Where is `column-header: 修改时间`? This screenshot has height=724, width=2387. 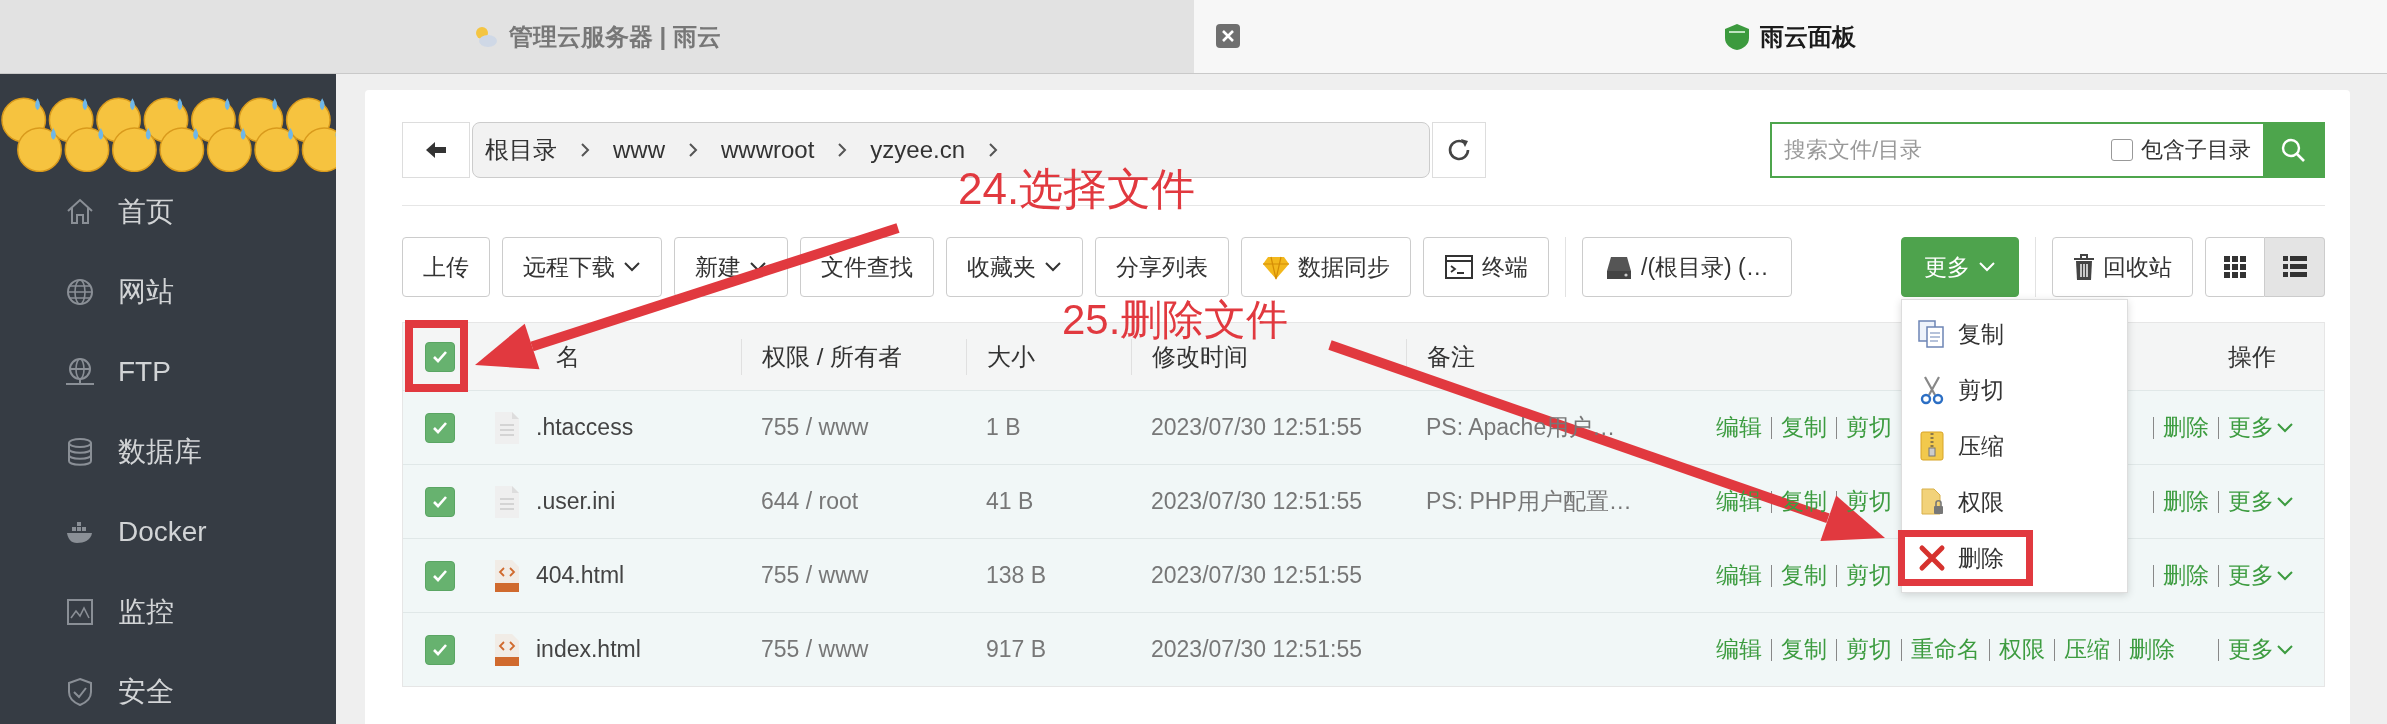
column-header: 修改时间 is located at coordinates (1200, 356).